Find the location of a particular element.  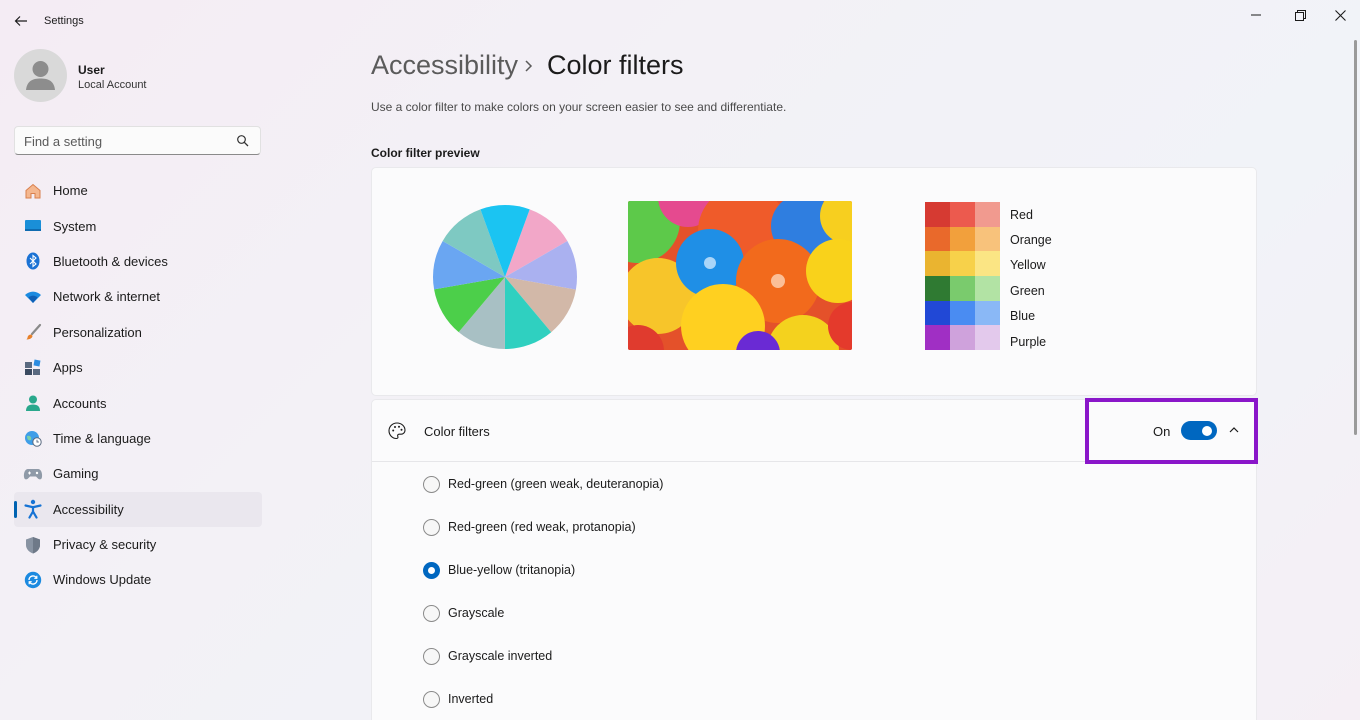

radio-protanopia is located at coordinates (431, 527).